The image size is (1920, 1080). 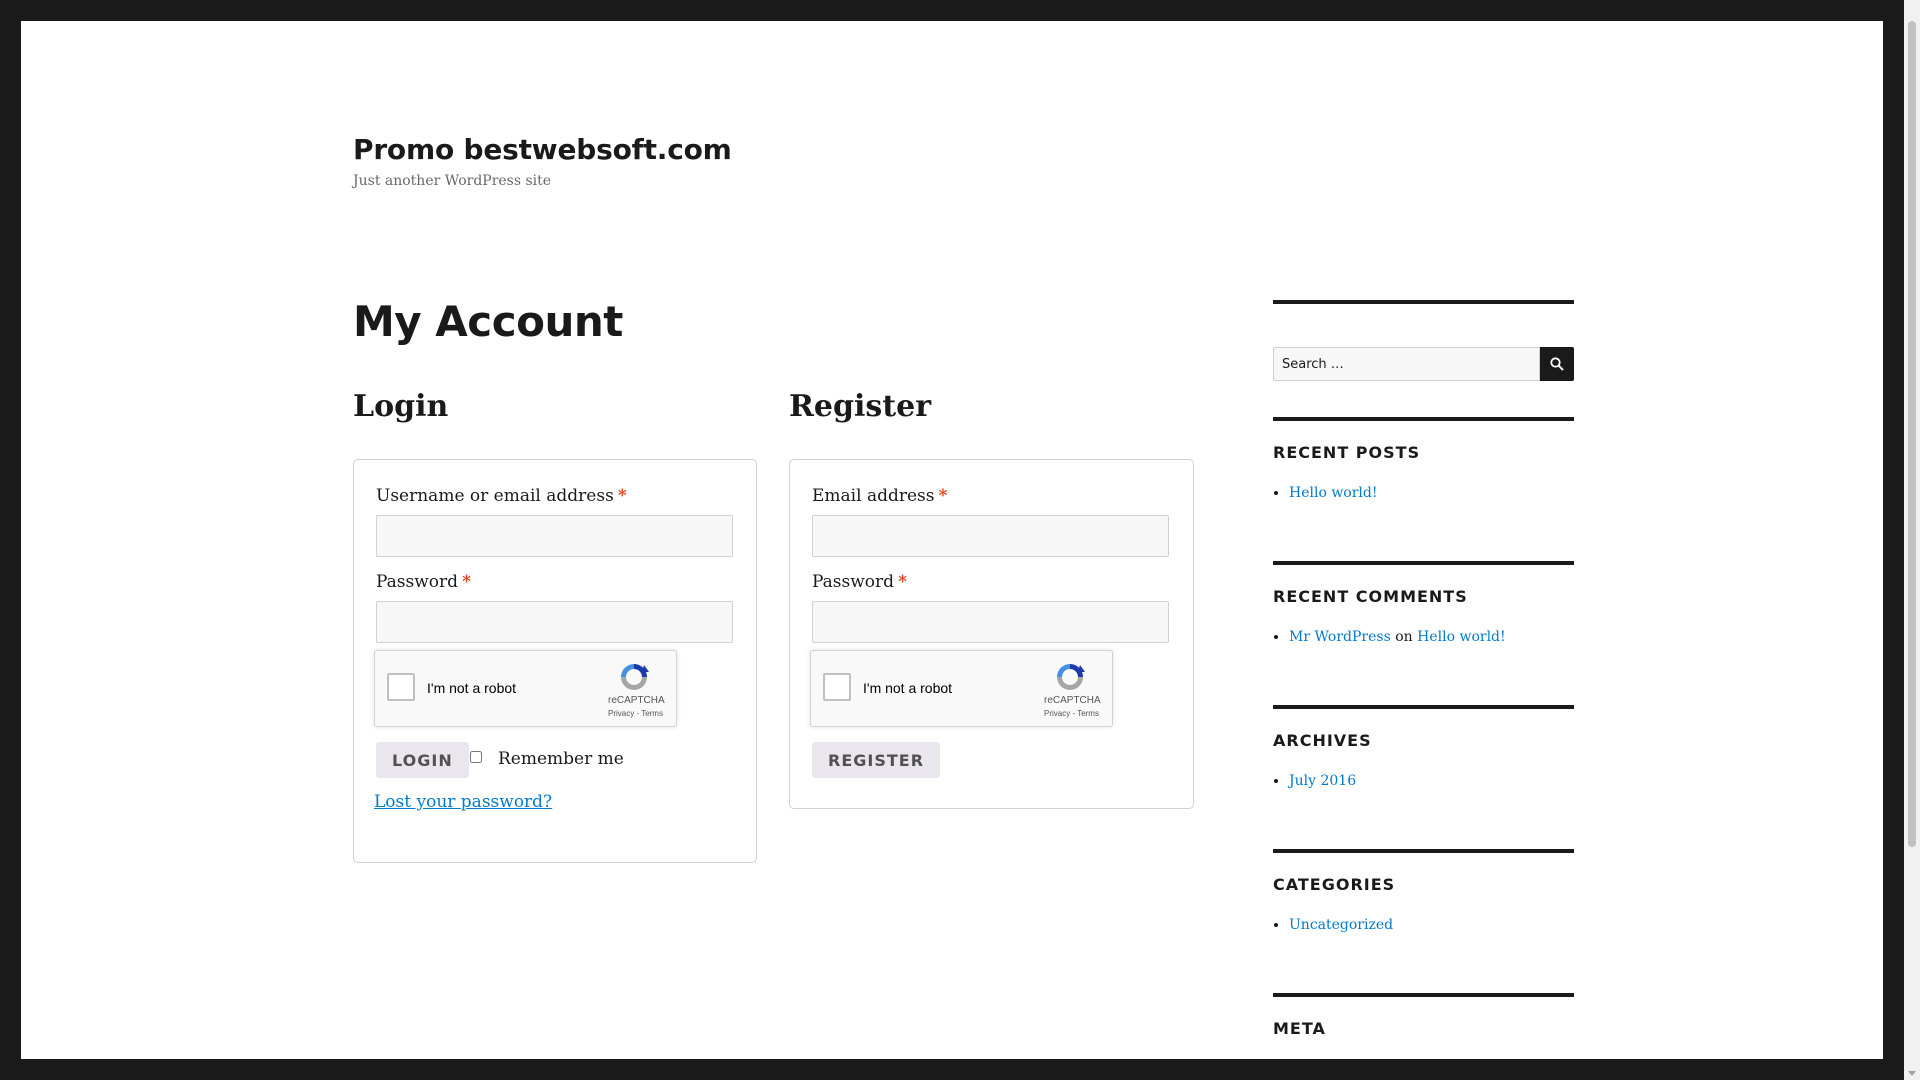 I want to click on scrollbar, so click(x=1912, y=540).